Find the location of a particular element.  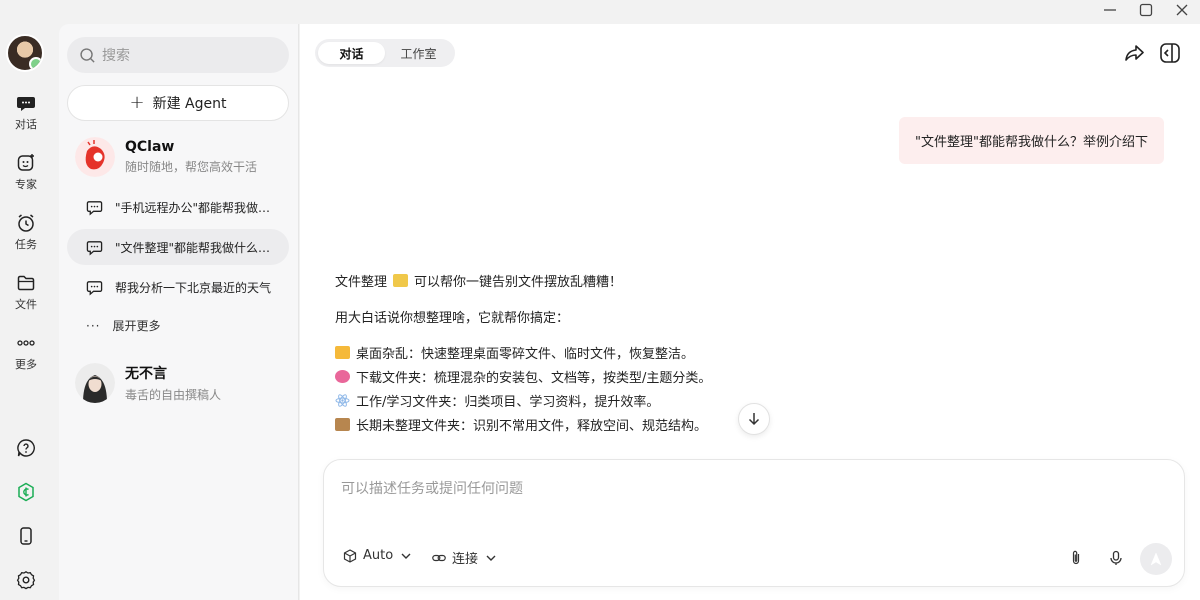

composer-placeholder: 可以描述任务或提问任何问题 is located at coordinates (432, 489).